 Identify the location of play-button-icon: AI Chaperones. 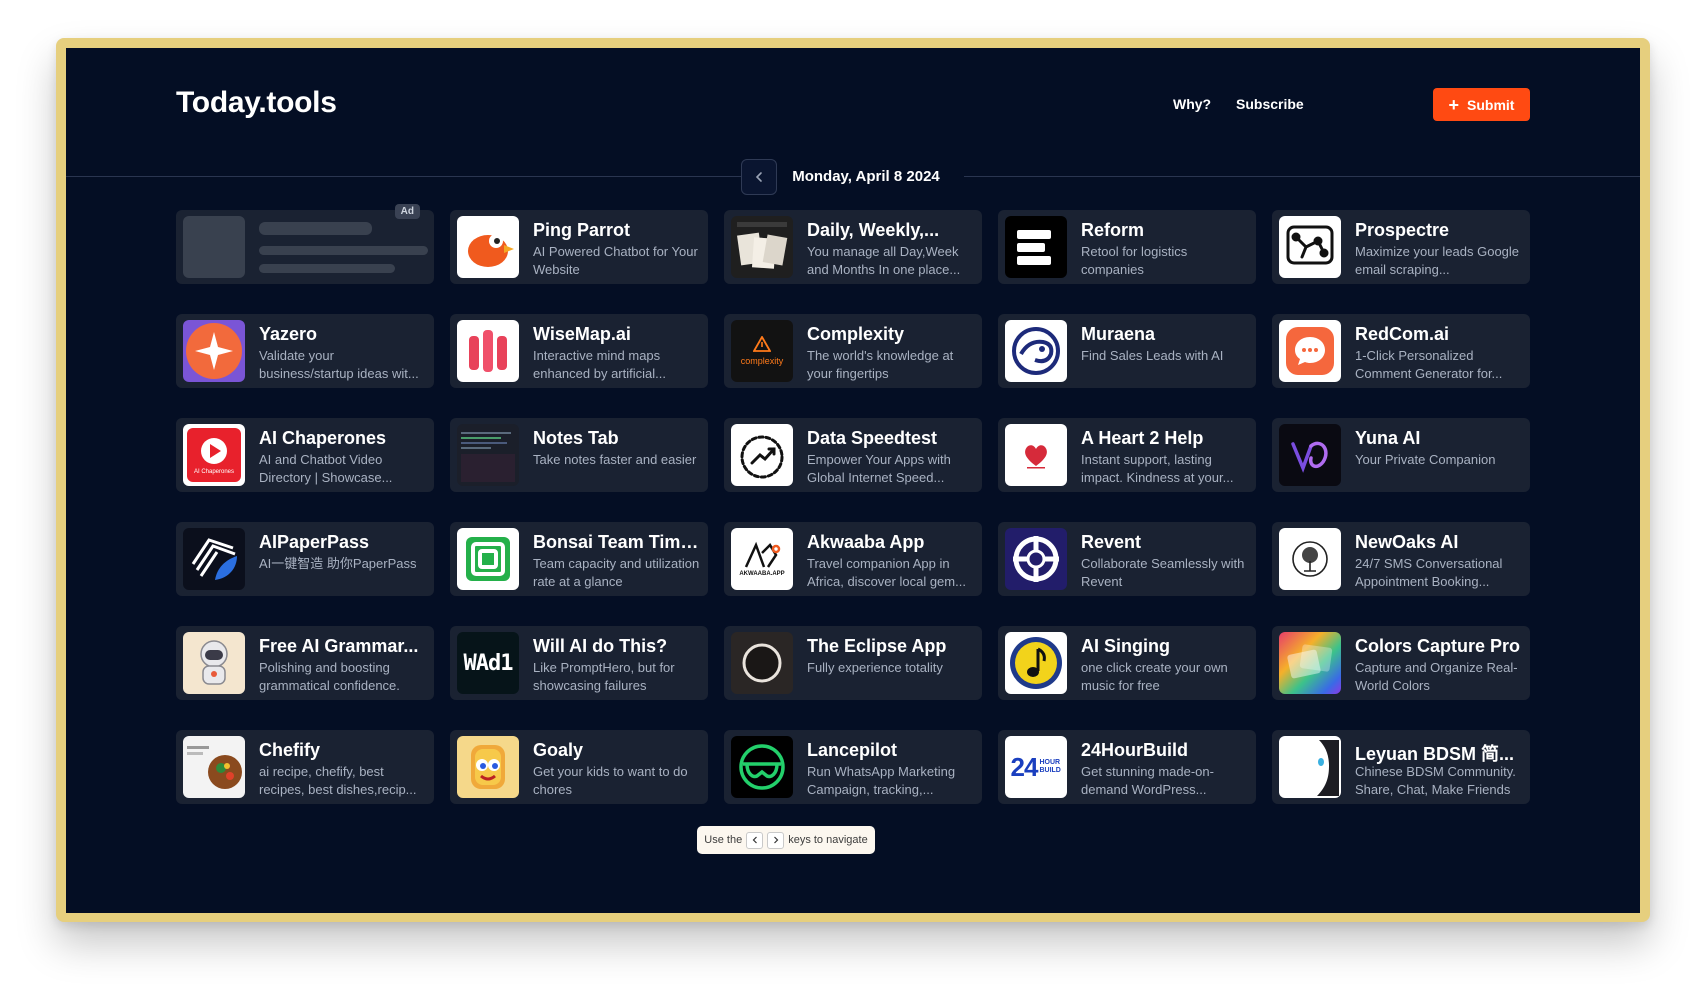
(214, 455).